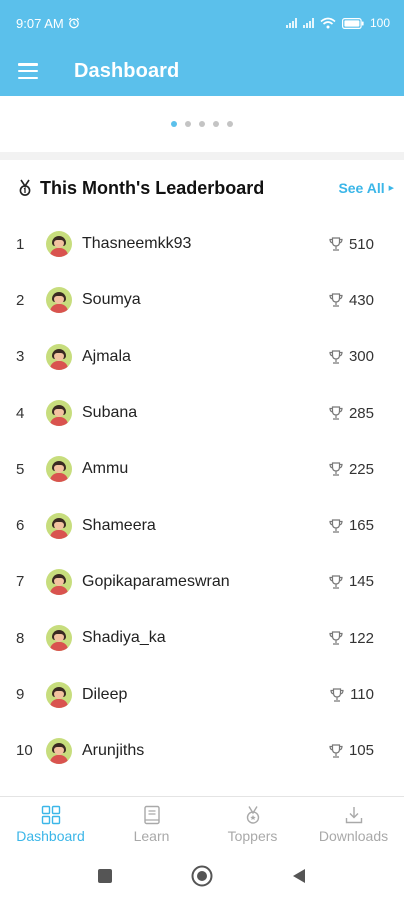 The image size is (404, 900). I want to click on score-value: 300, so click(361, 357).